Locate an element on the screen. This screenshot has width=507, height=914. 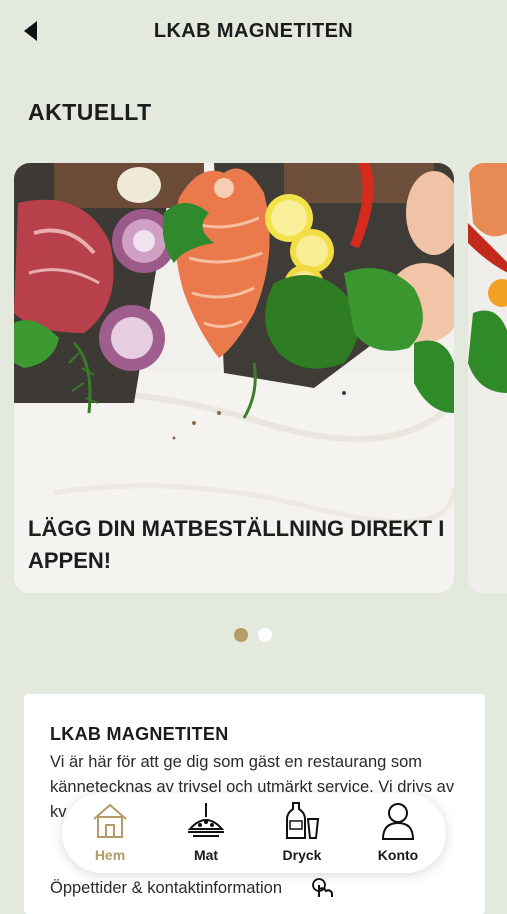
food-plate-icon is located at coordinates (206, 820).